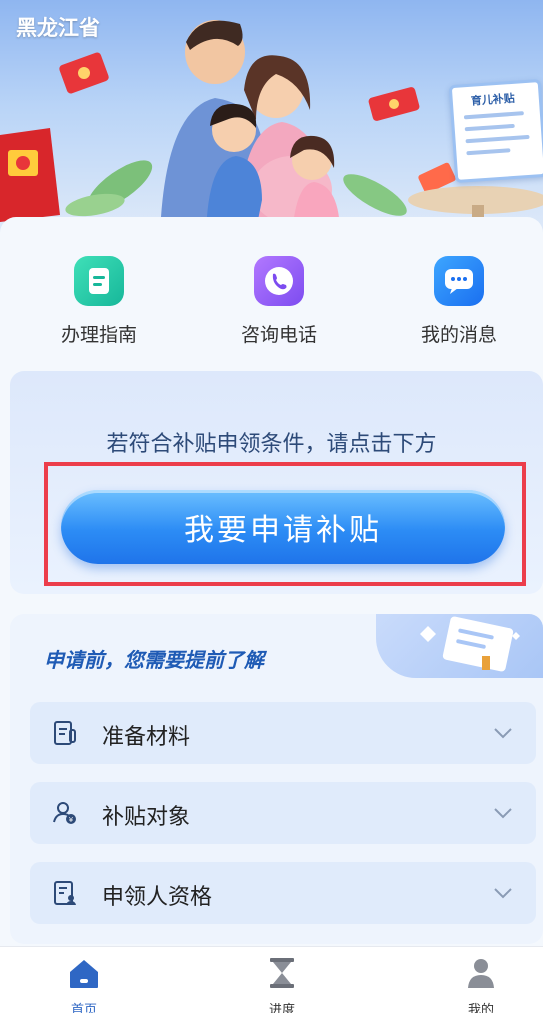  Describe the element at coordinates (157, 897) in the screenshot. I see `accordion-label: 申领人资格` at that location.